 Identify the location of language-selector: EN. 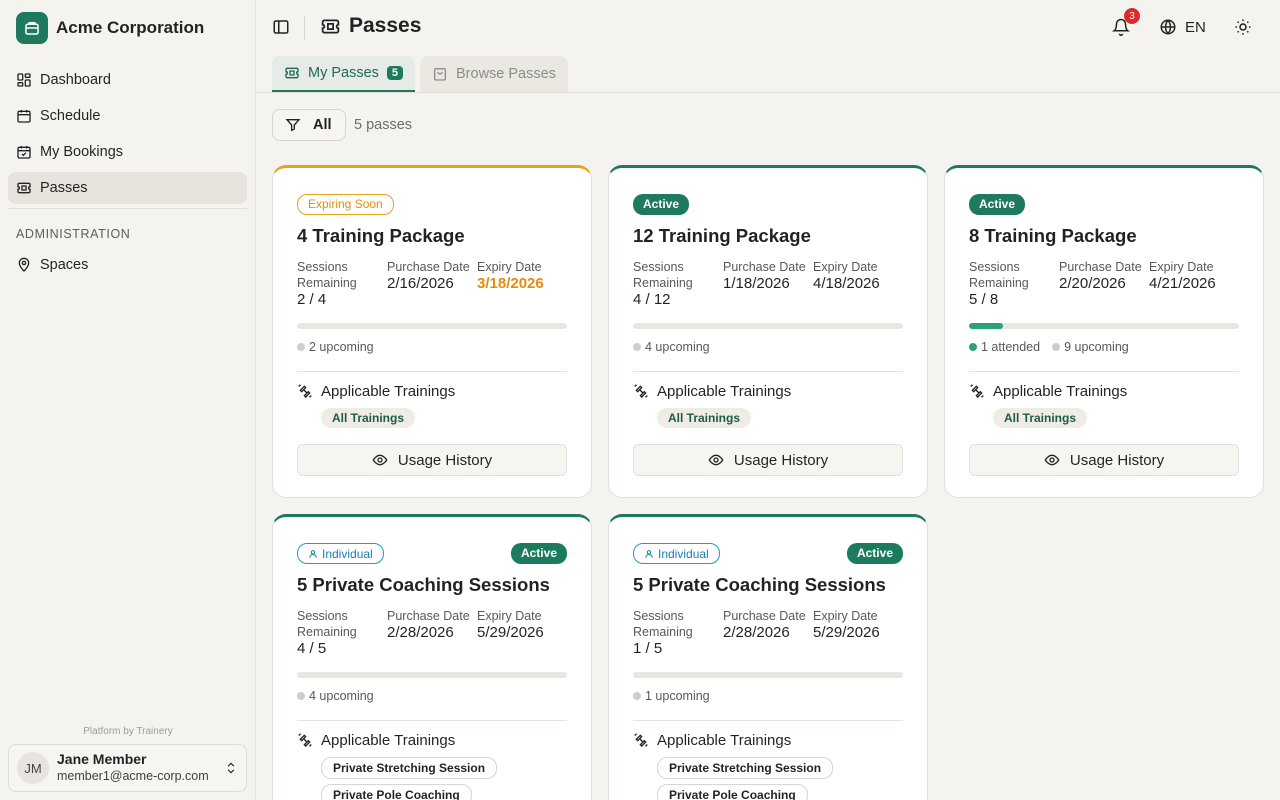
(1182, 27).